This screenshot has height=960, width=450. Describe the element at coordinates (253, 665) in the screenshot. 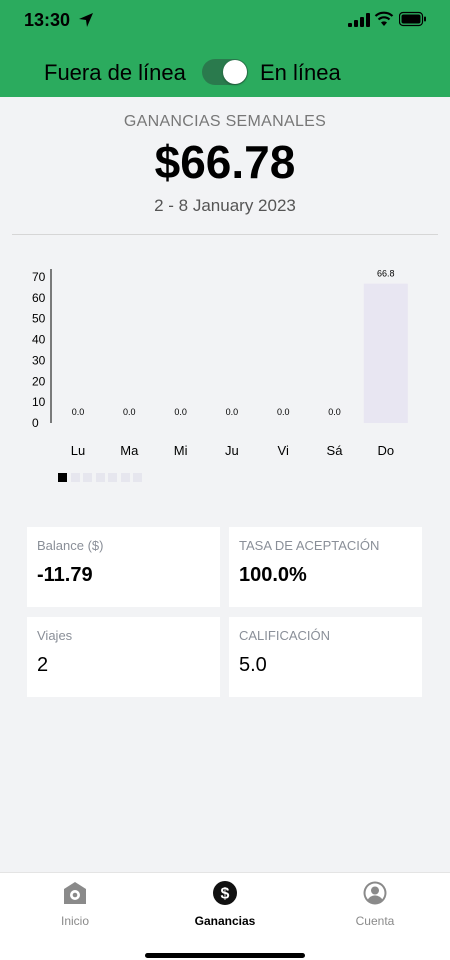

I see `rating-value: 5.0` at that location.